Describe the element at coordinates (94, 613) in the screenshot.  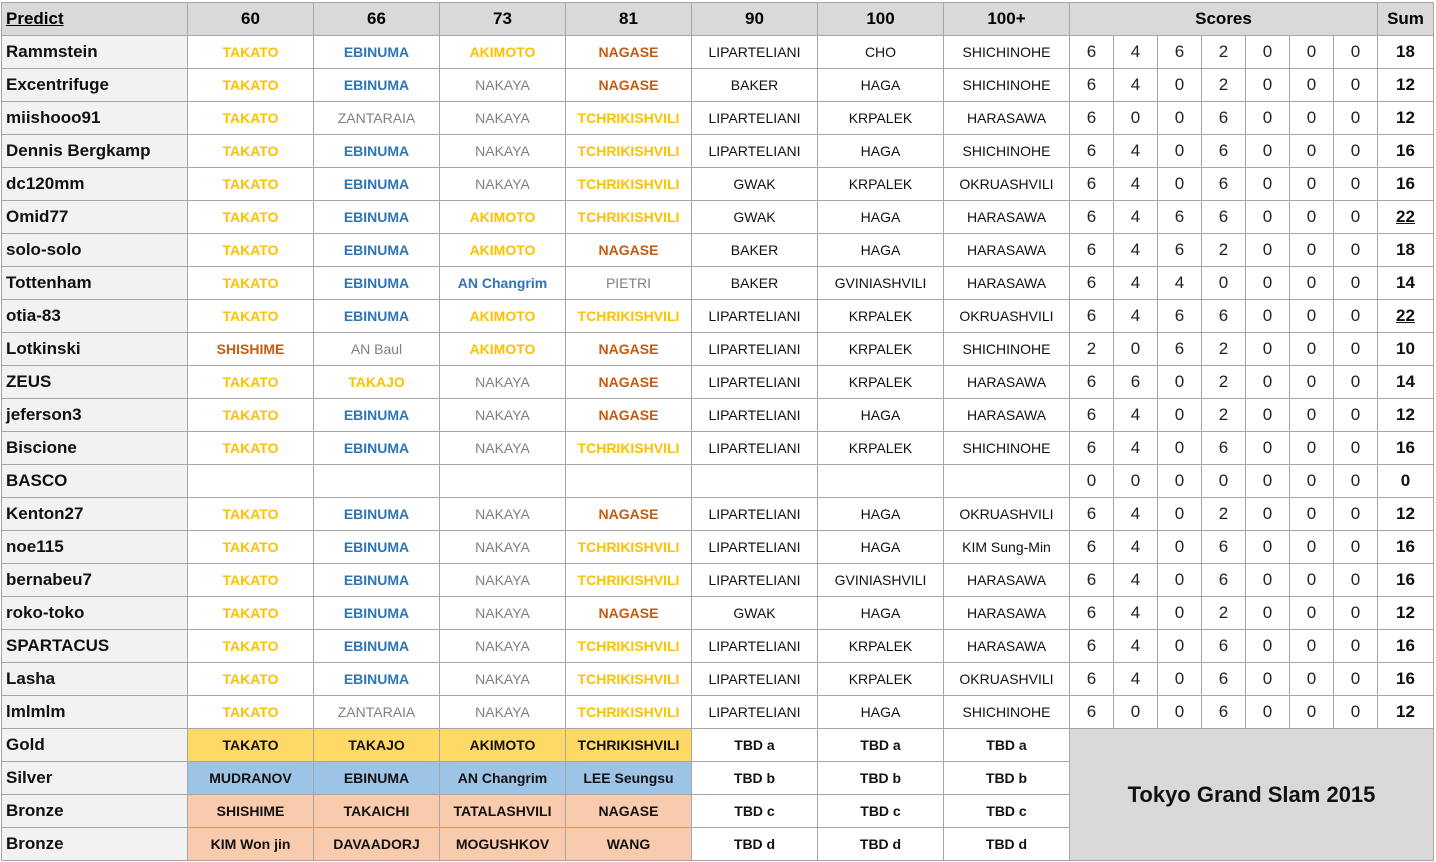
I see `player-name: roko-toko` at that location.